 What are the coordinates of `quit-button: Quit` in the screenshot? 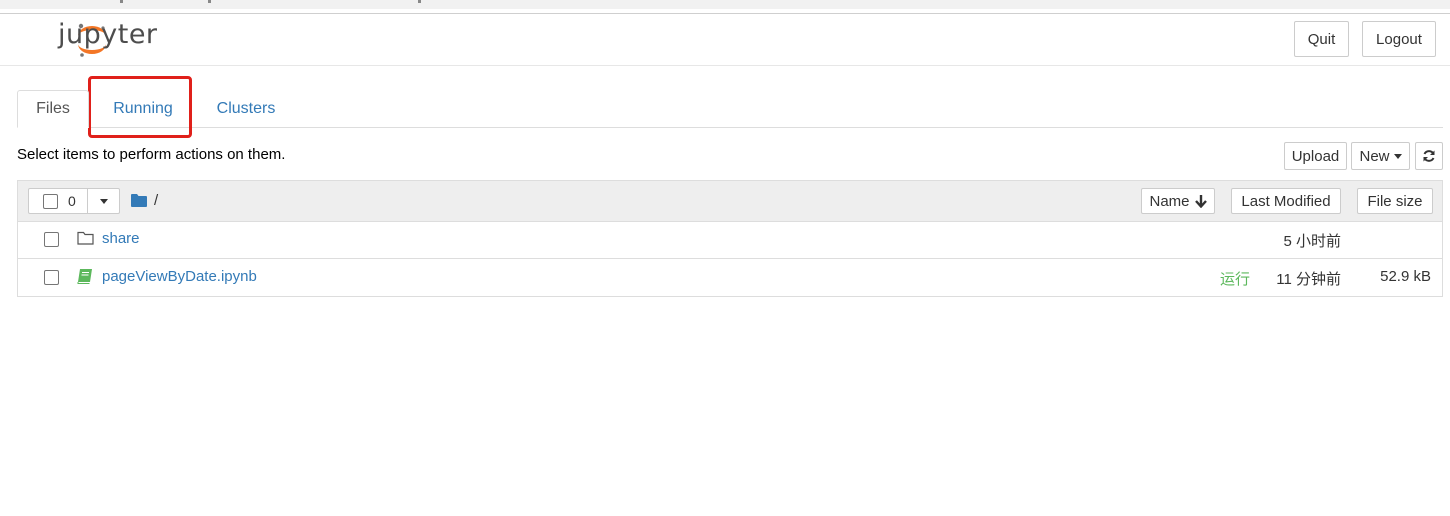 It's located at (1321, 39).